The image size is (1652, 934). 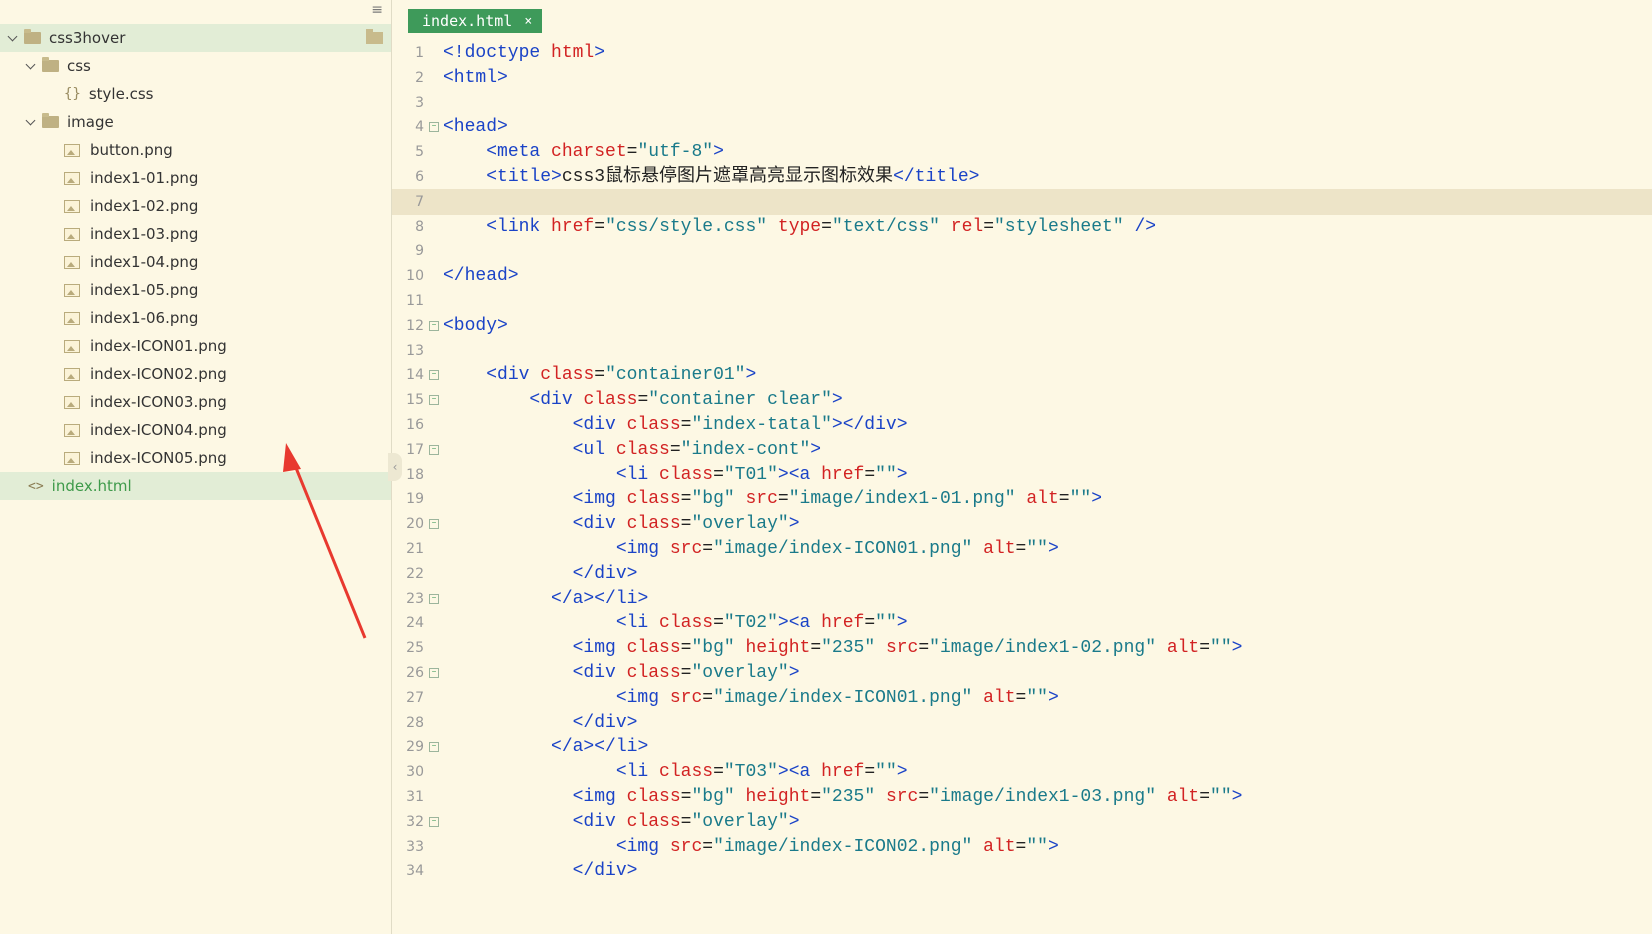 I want to click on code-line: 2 <html>, so click(x=1022, y=78).